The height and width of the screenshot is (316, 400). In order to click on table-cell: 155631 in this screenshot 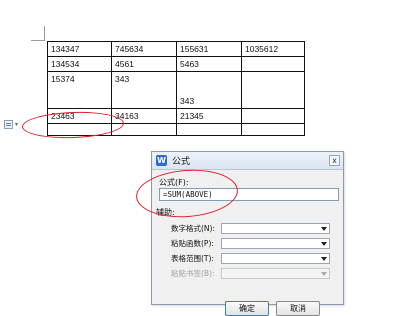, I will do `click(209, 49)`.